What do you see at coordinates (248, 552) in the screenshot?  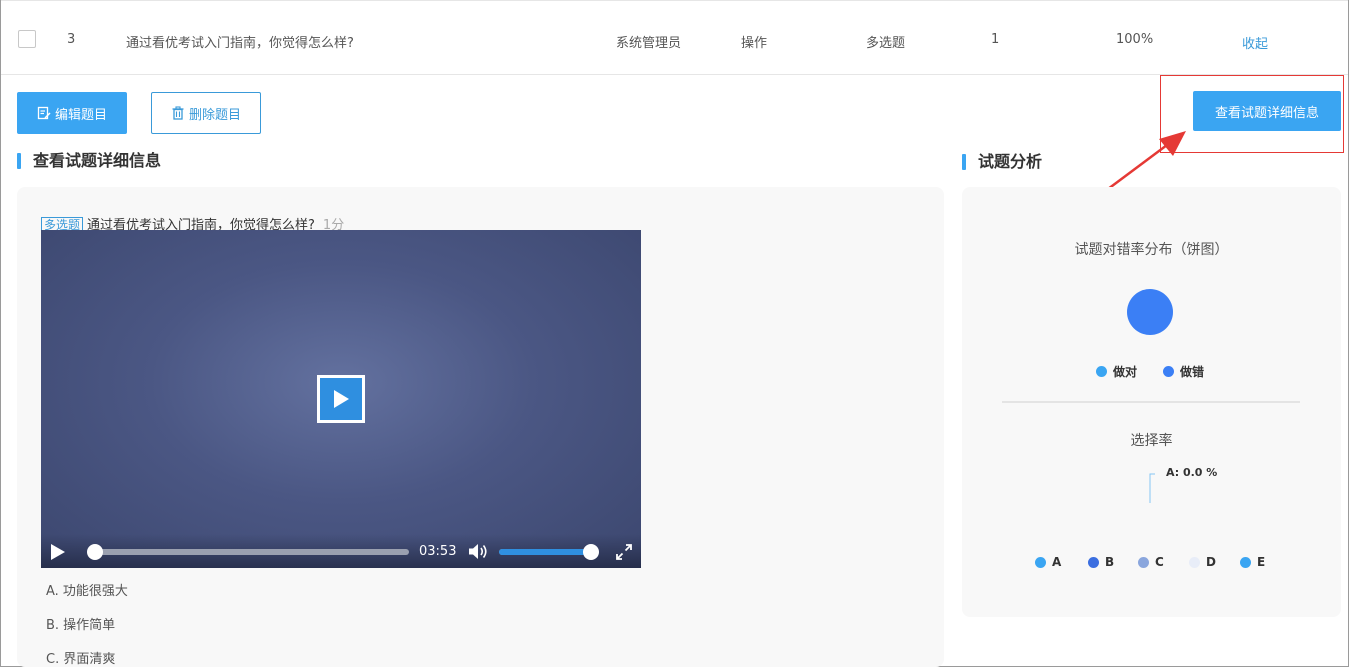 I see `progress-slider` at bounding box center [248, 552].